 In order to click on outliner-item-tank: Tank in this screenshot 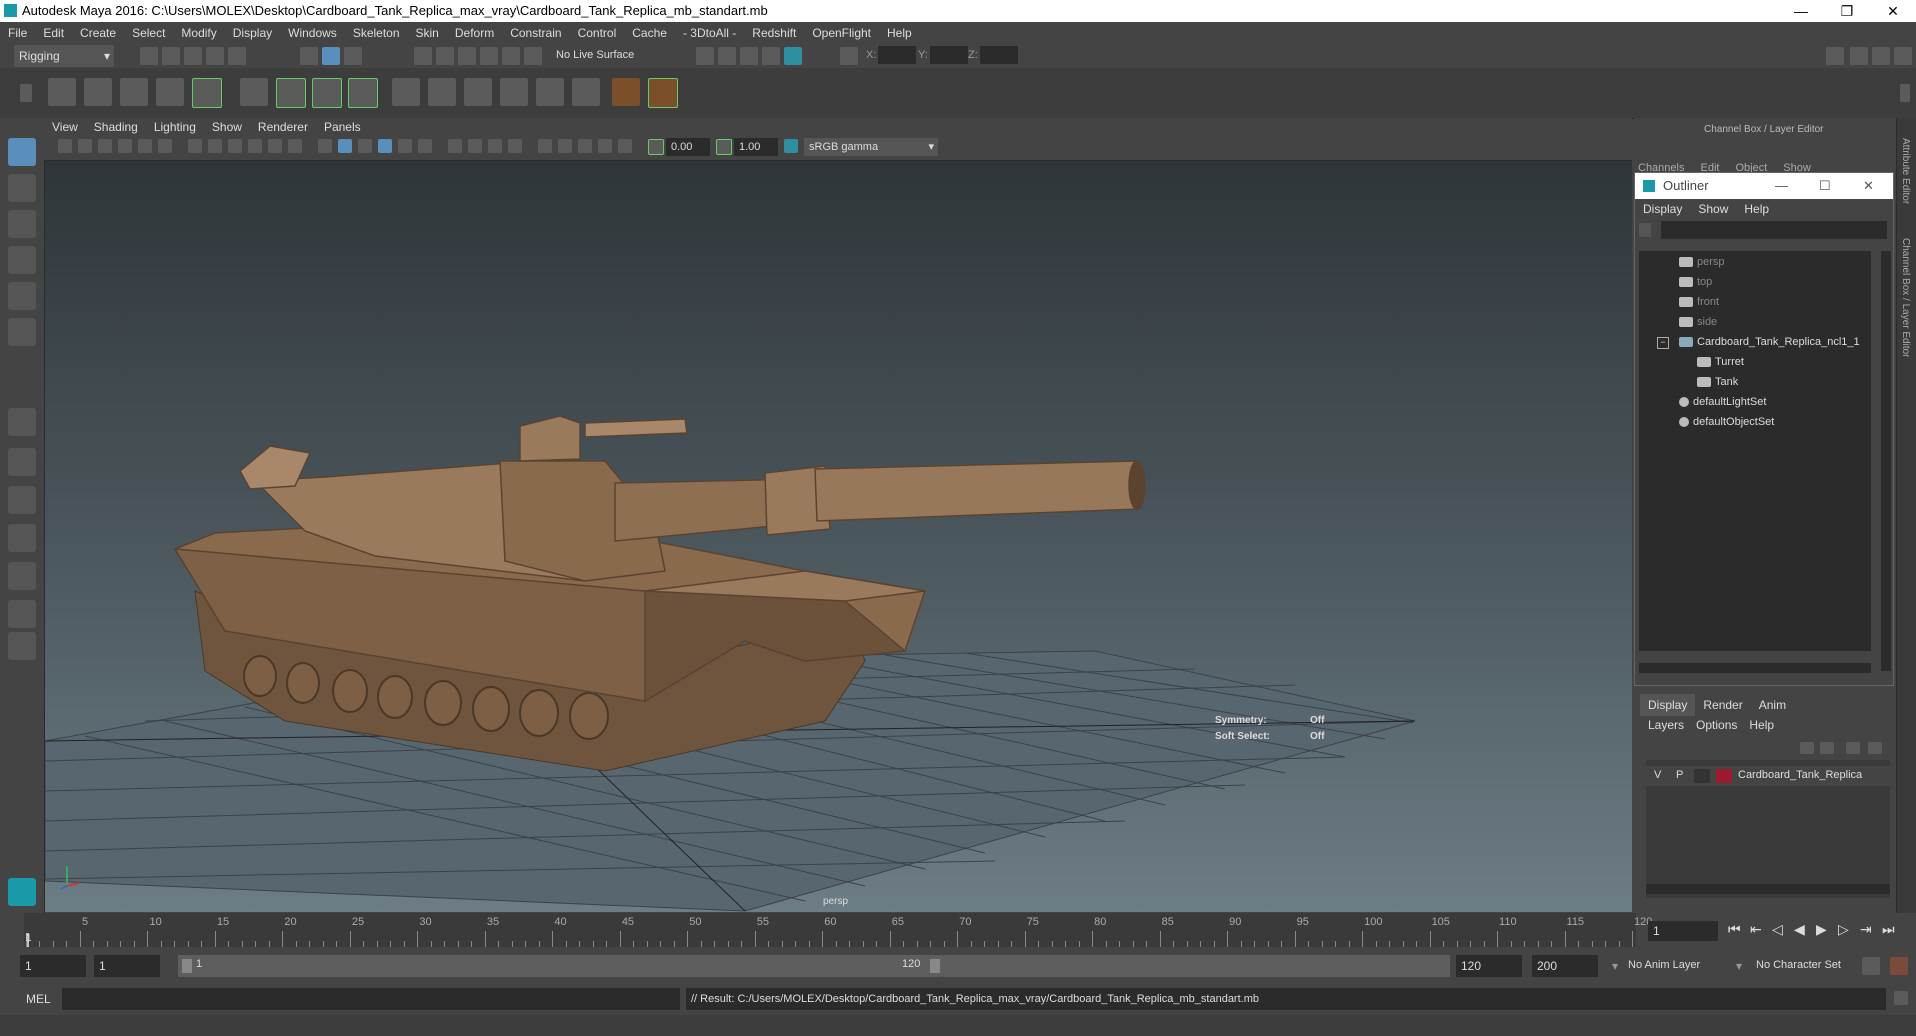, I will do `click(1717, 382)`.